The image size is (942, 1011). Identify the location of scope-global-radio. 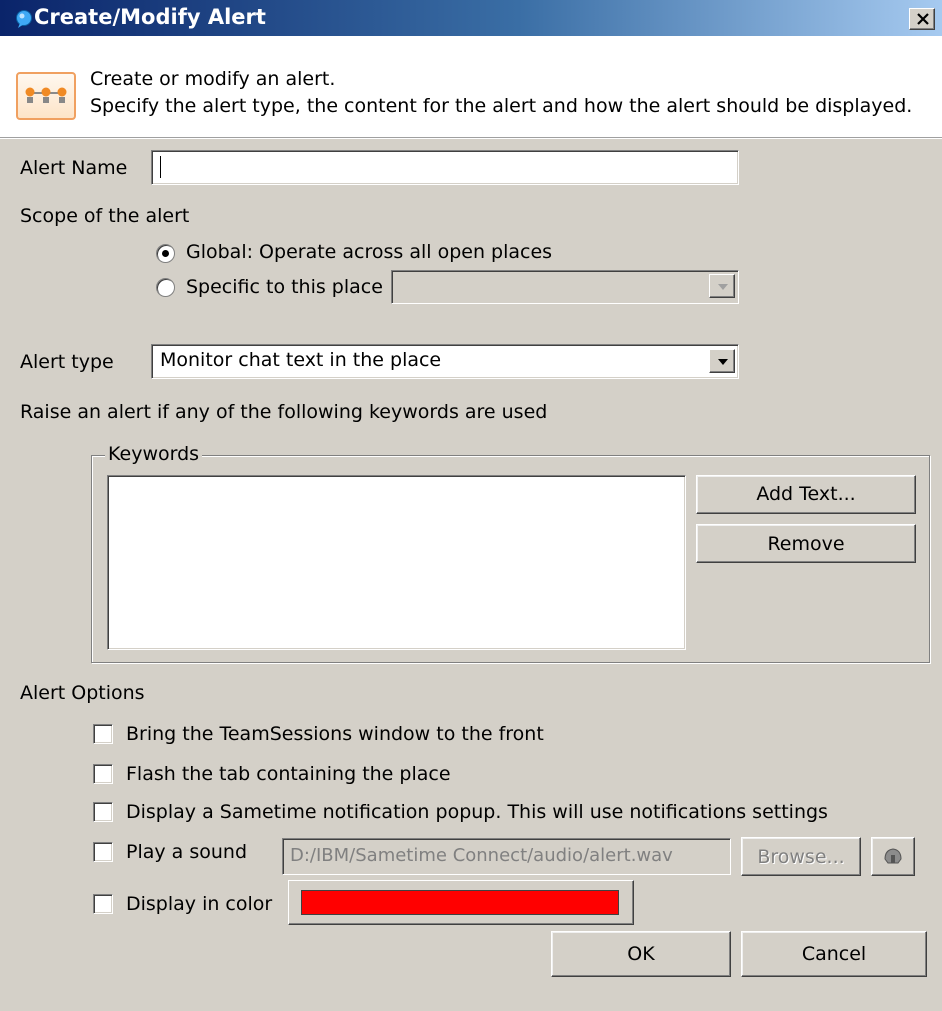
(165, 253).